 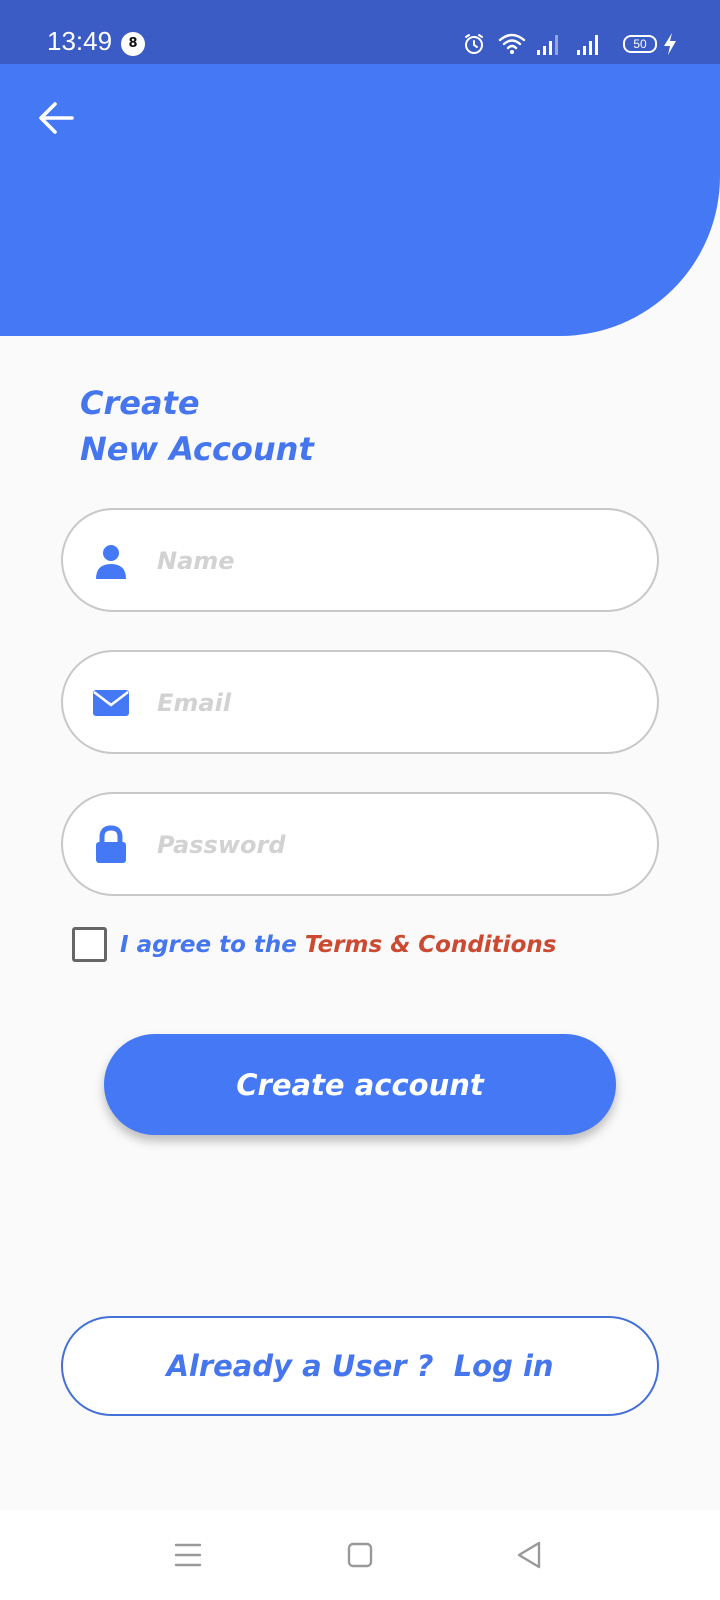 I want to click on menu-icon, so click(x=188, y=1555).